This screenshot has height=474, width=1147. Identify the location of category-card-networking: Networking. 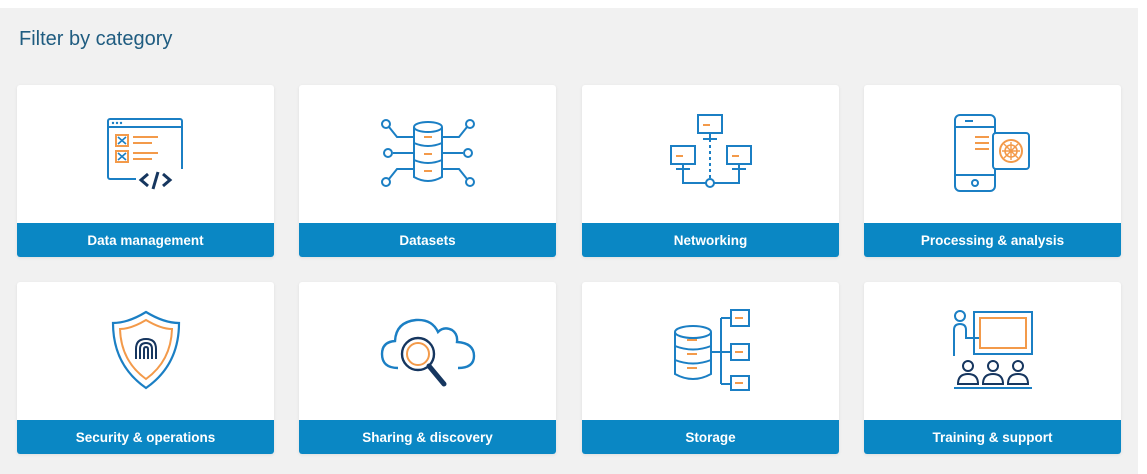
(710, 171).